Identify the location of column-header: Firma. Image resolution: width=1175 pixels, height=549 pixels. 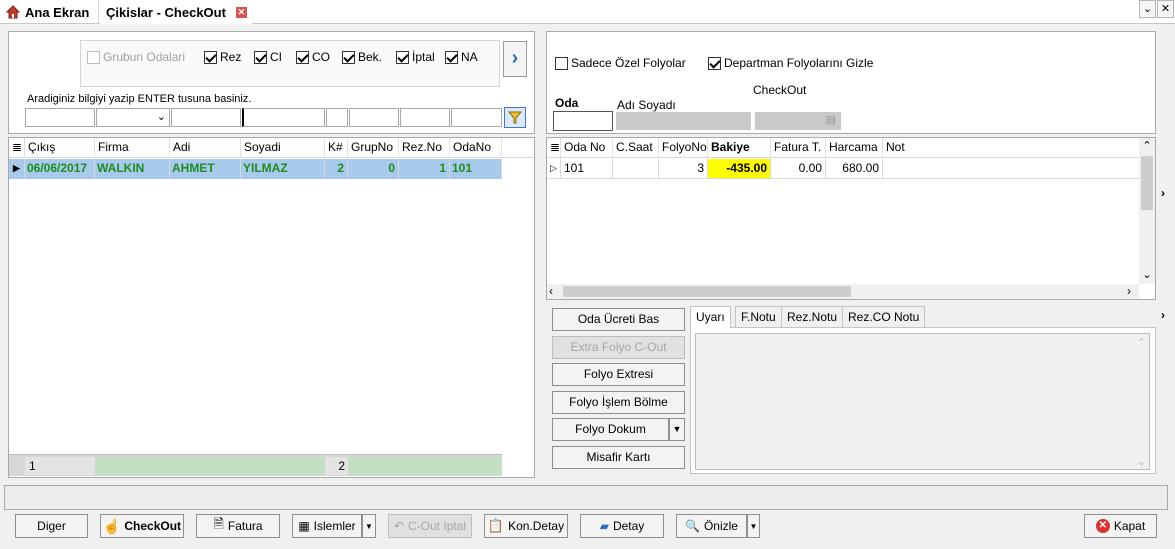
(132, 147).